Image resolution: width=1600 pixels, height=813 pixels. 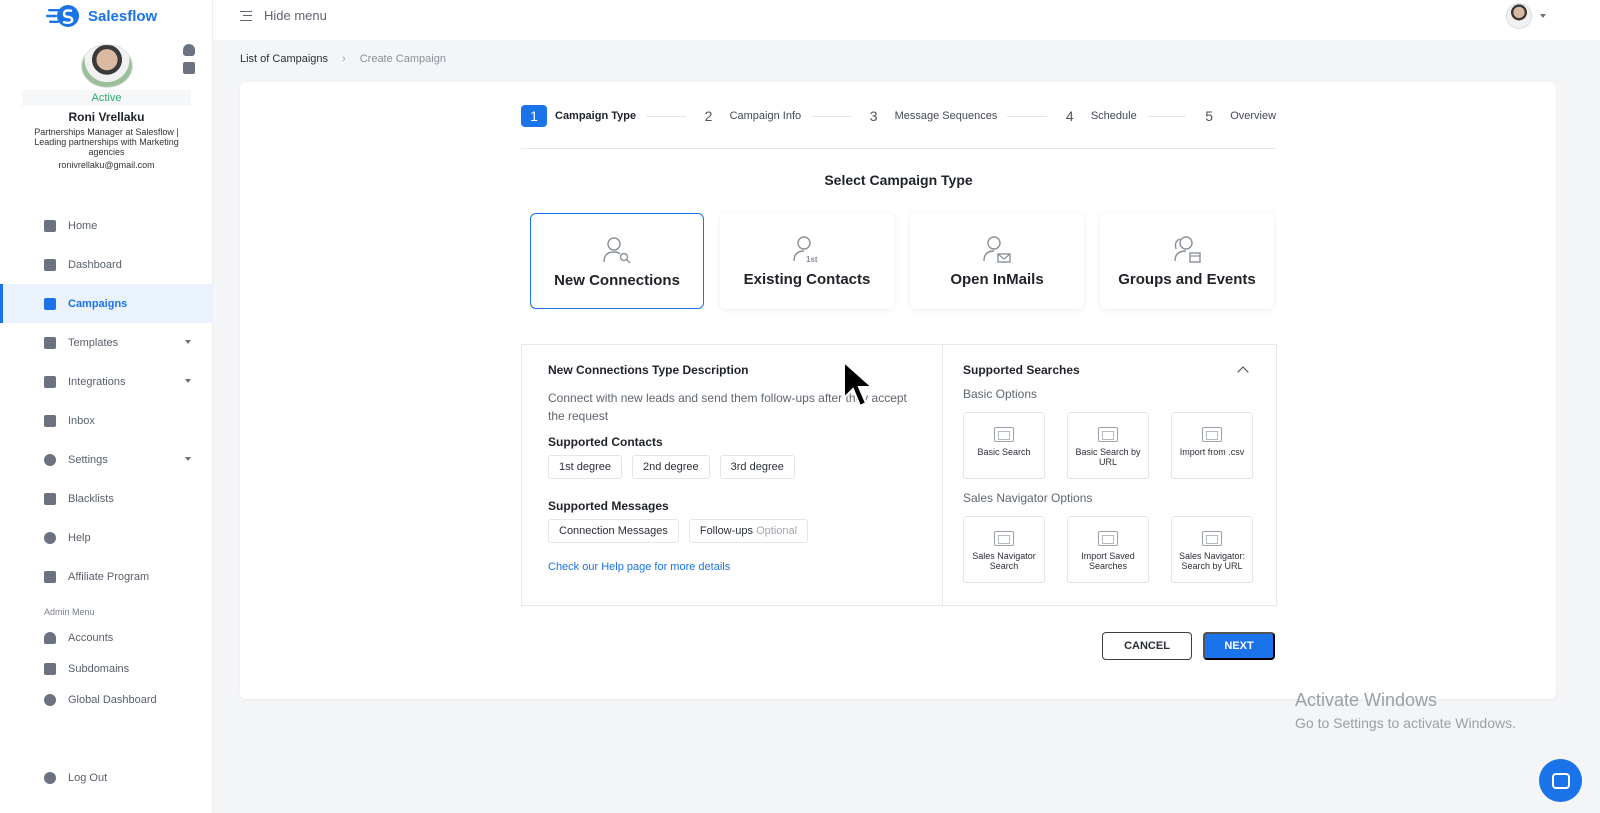 What do you see at coordinates (617, 280) in the screenshot?
I see `campaign-type-label: New Connections` at bounding box center [617, 280].